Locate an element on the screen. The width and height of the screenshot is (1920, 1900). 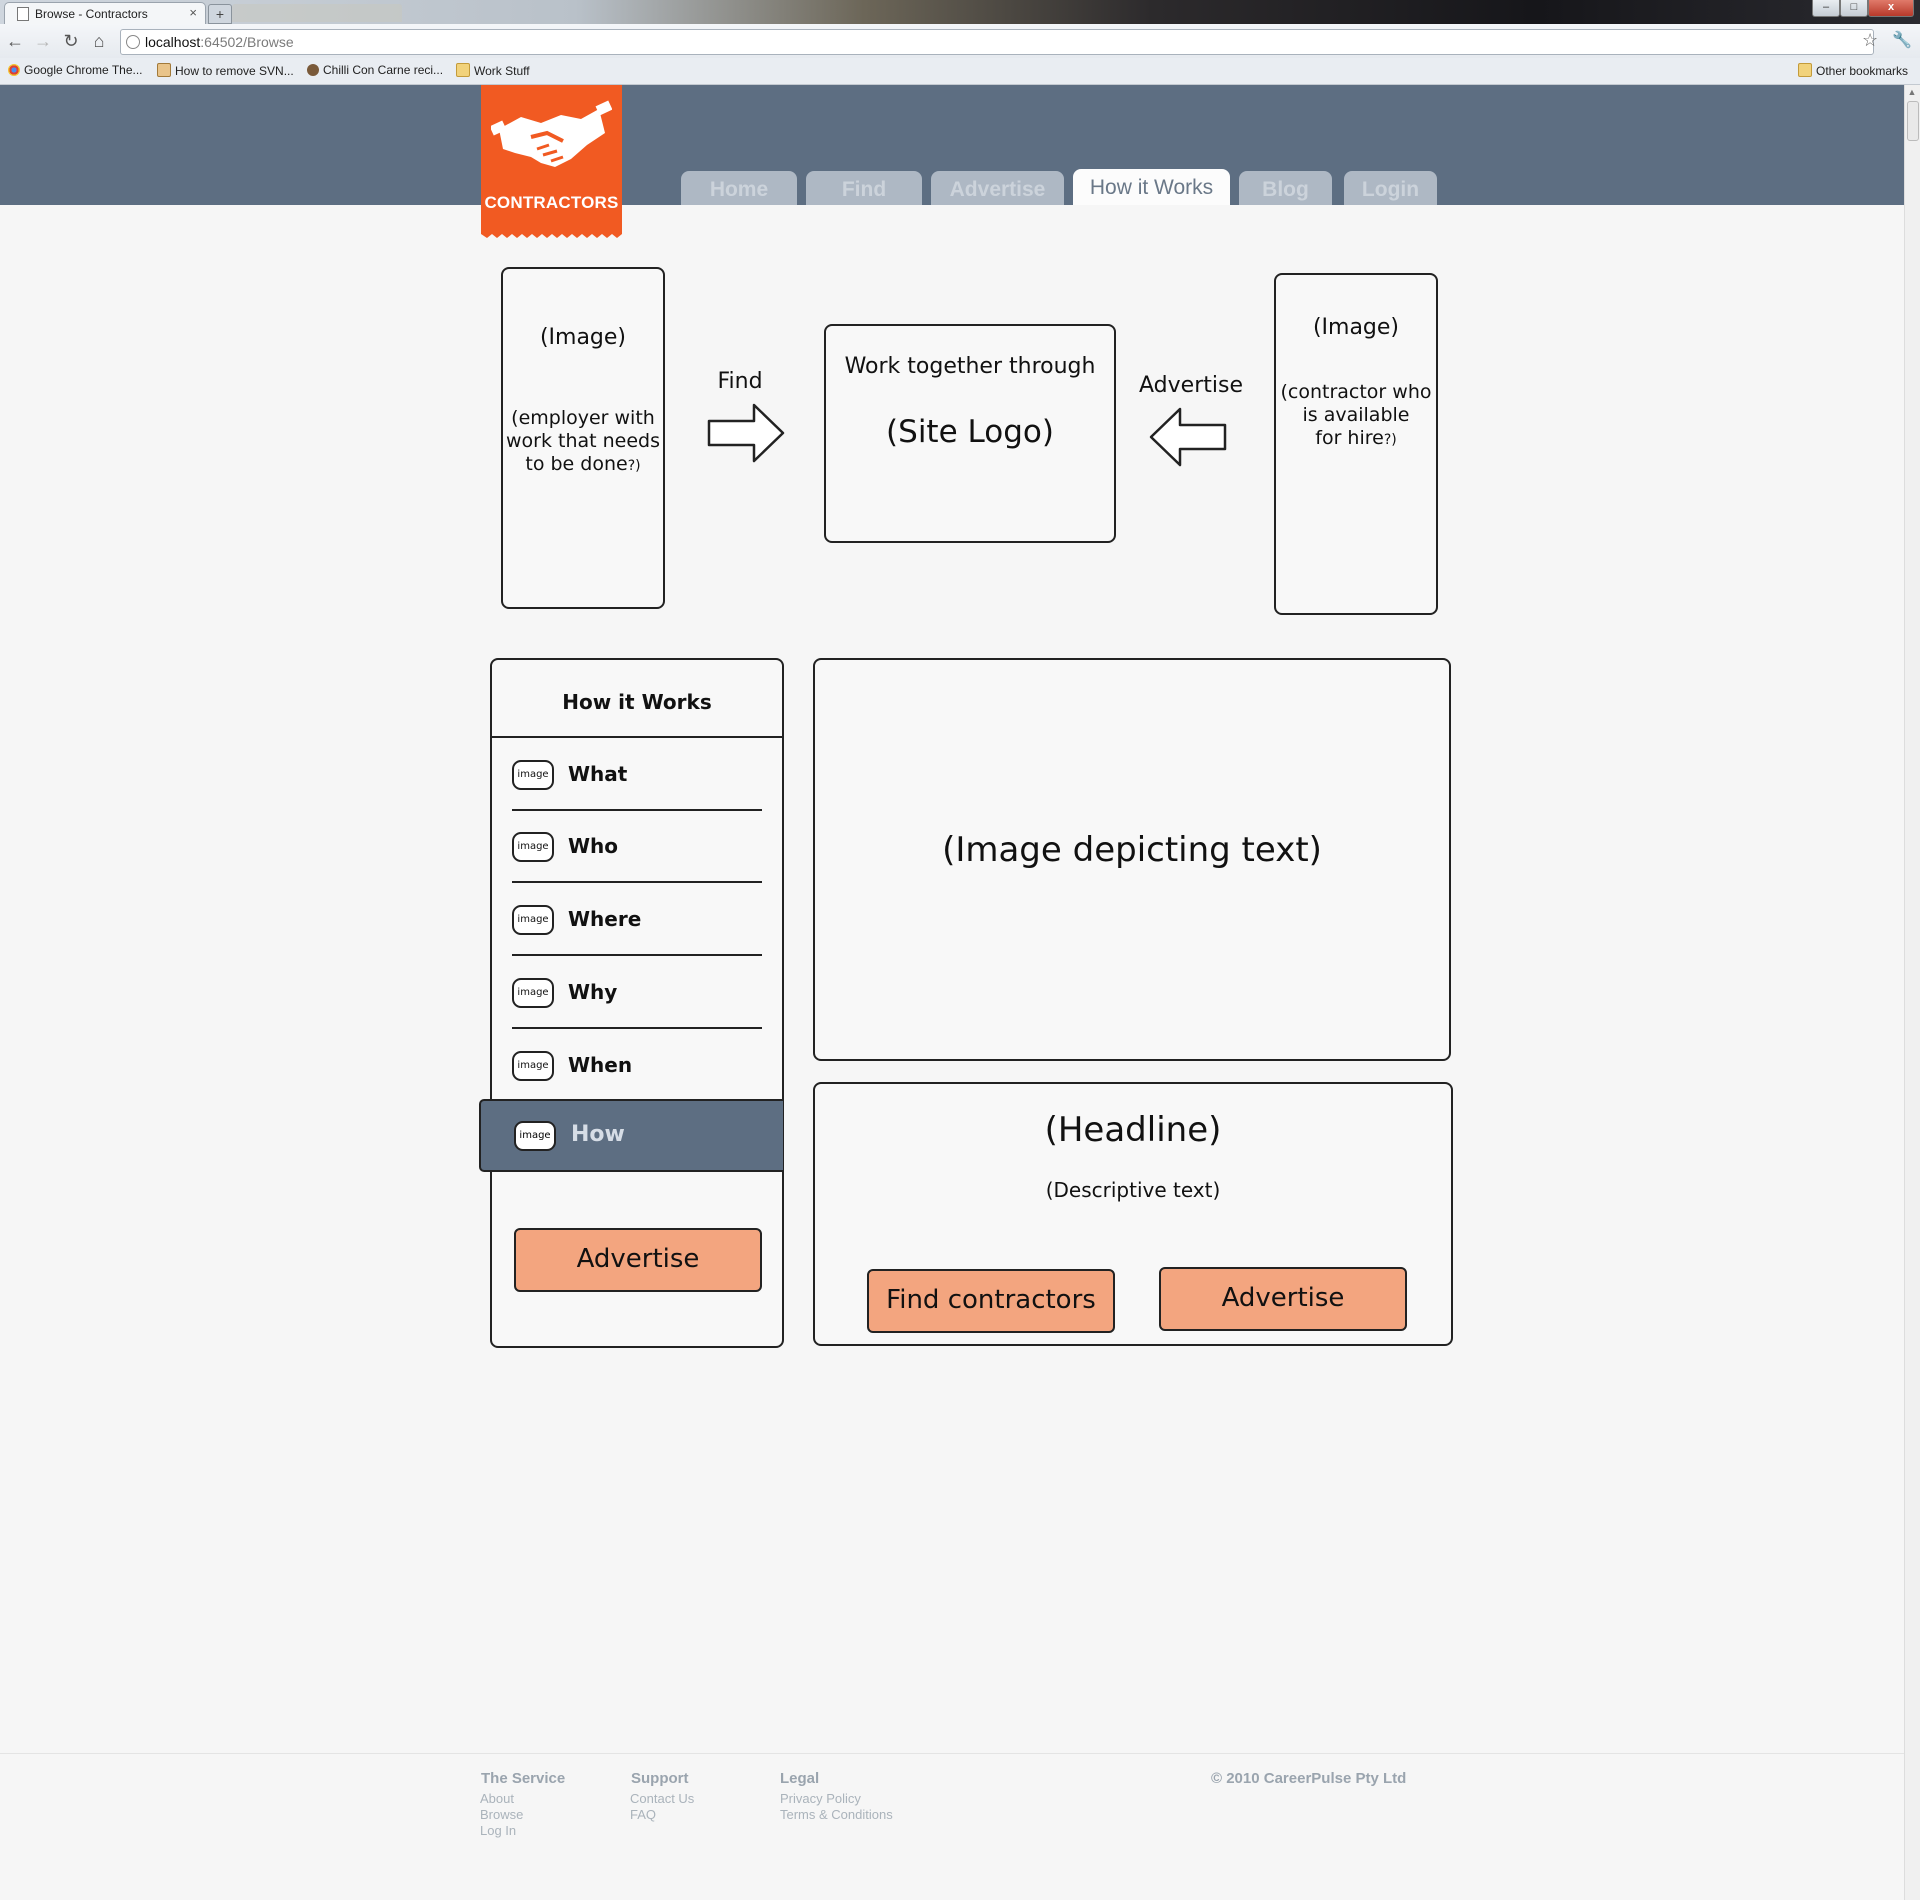
other-bookmarks: Other bookmarks is located at coordinates (1853, 70).